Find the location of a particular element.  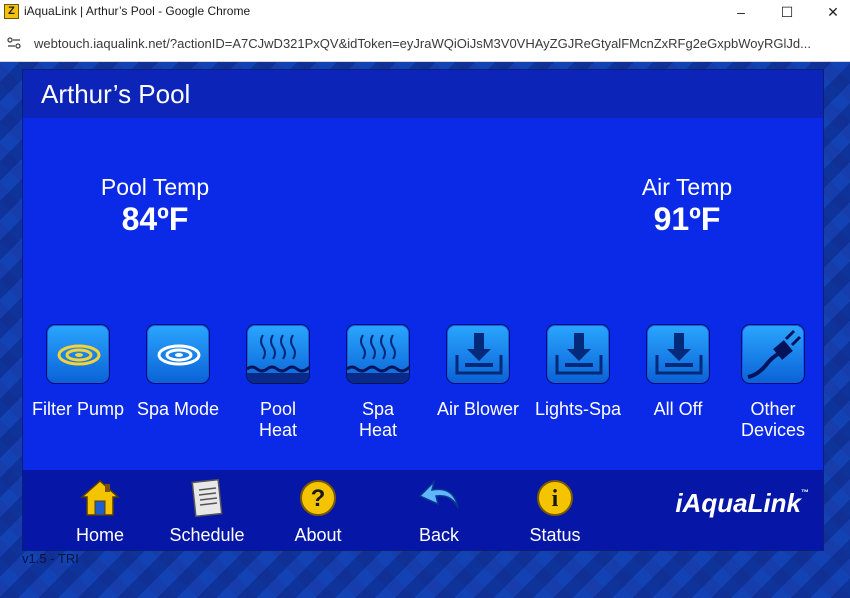

device-label: Other Devices is located at coordinates (773, 419).